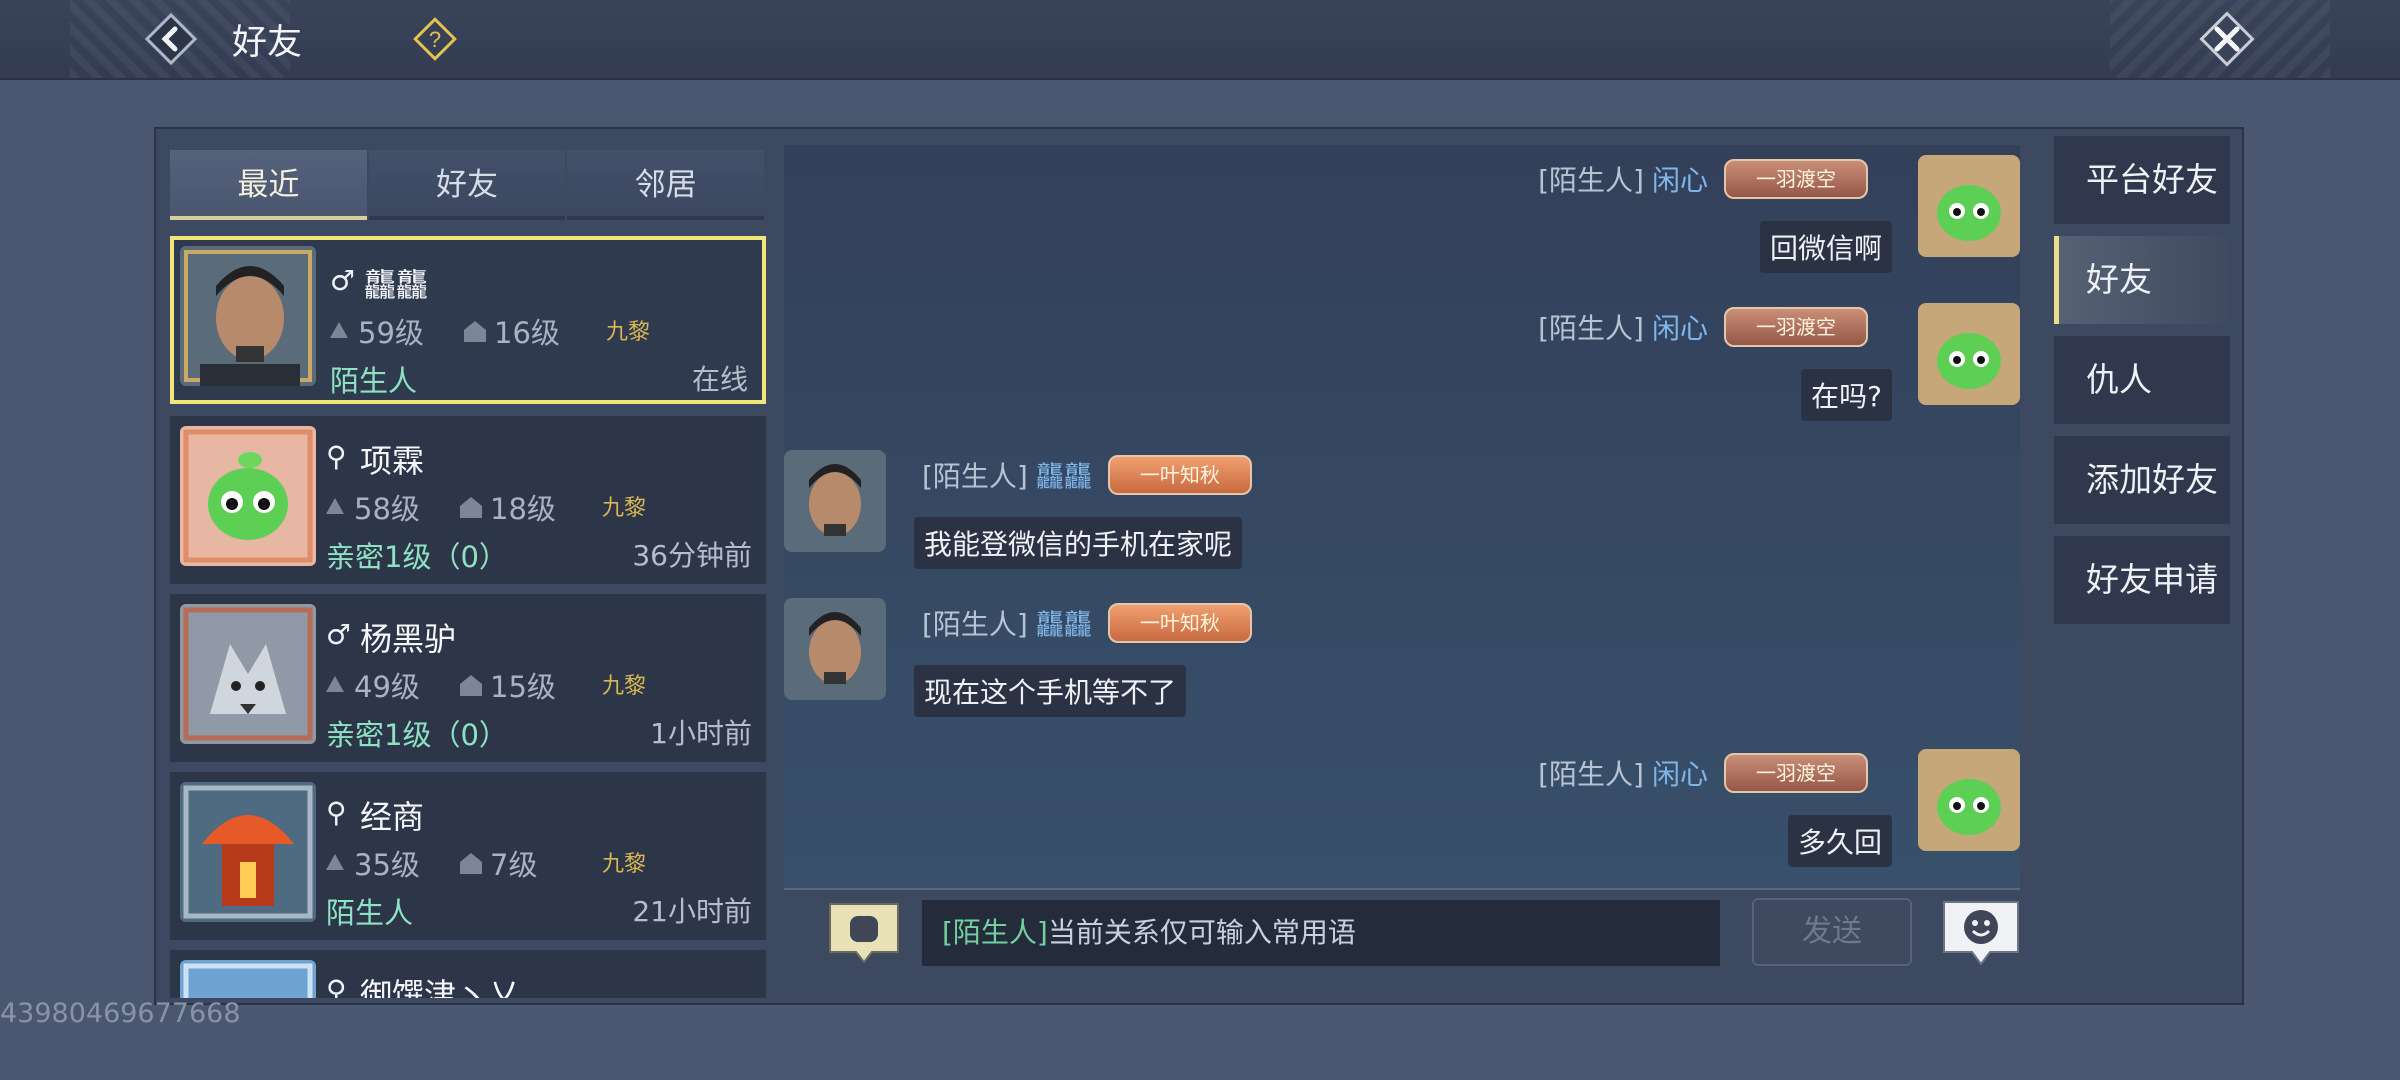  I want to click on emoji-button, so click(1981, 933).